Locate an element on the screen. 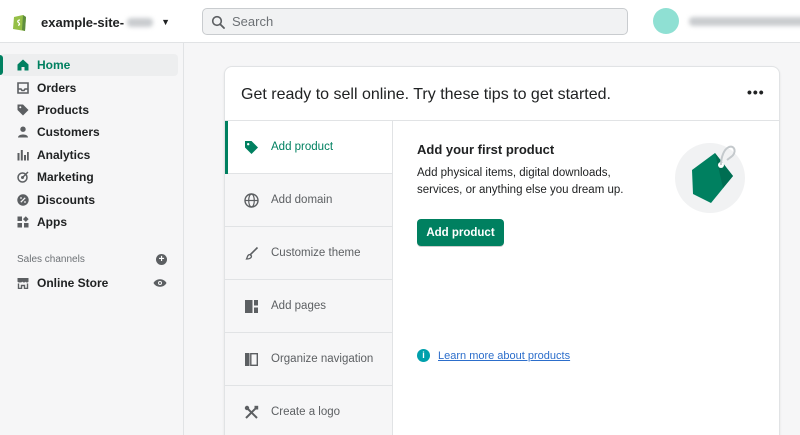 The width and height of the screenshot is (800, 435). store-name: example-site- is located at coordinates (83, 22).